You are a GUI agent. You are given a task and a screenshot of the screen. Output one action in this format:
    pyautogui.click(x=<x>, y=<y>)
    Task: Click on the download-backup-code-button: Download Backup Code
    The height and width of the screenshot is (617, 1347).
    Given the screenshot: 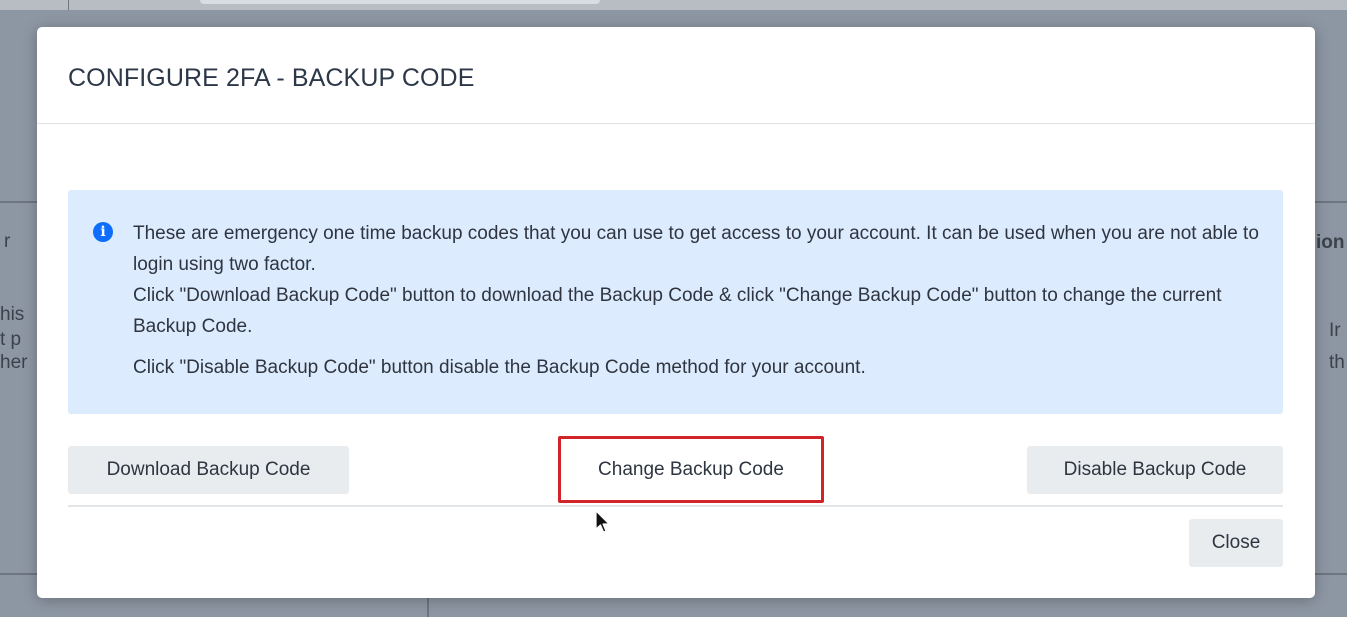 What is the action you would take?
    pyautogui.click(x=208, y=470)
    